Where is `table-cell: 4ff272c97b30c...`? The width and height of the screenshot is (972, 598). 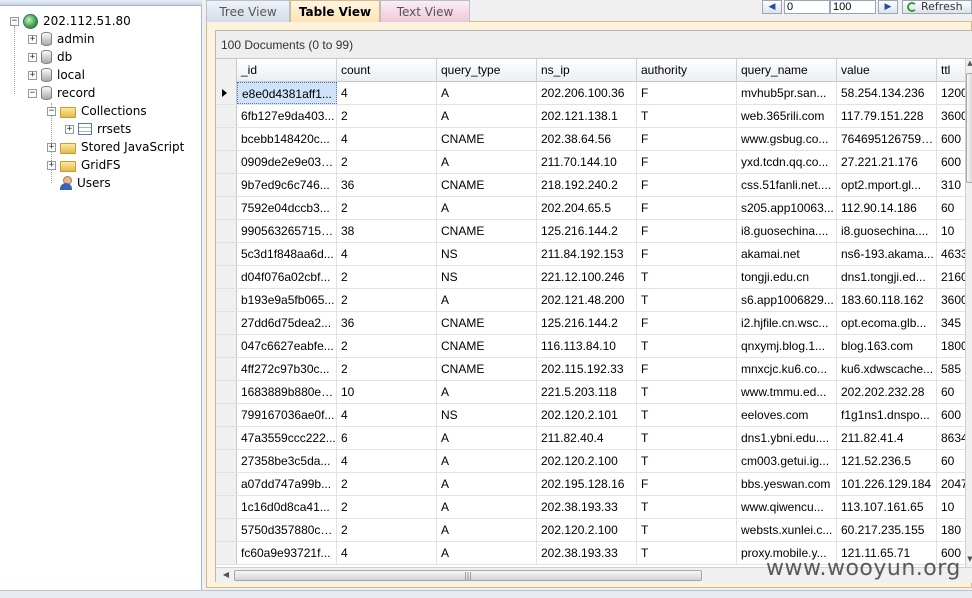
table-cell: 4ff272c97b30c... is located at coordinates (287, 369).